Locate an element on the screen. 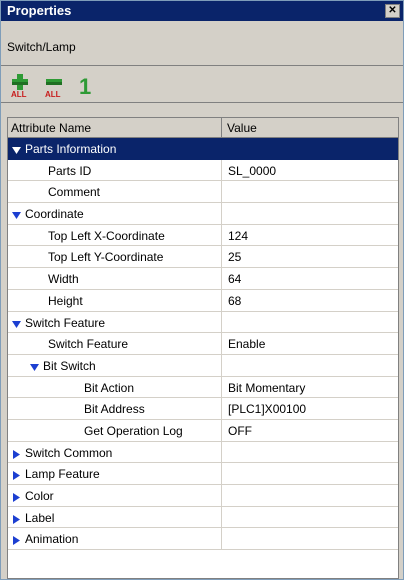  collapse-all-button: ALL is located at coordinates (55, 86).